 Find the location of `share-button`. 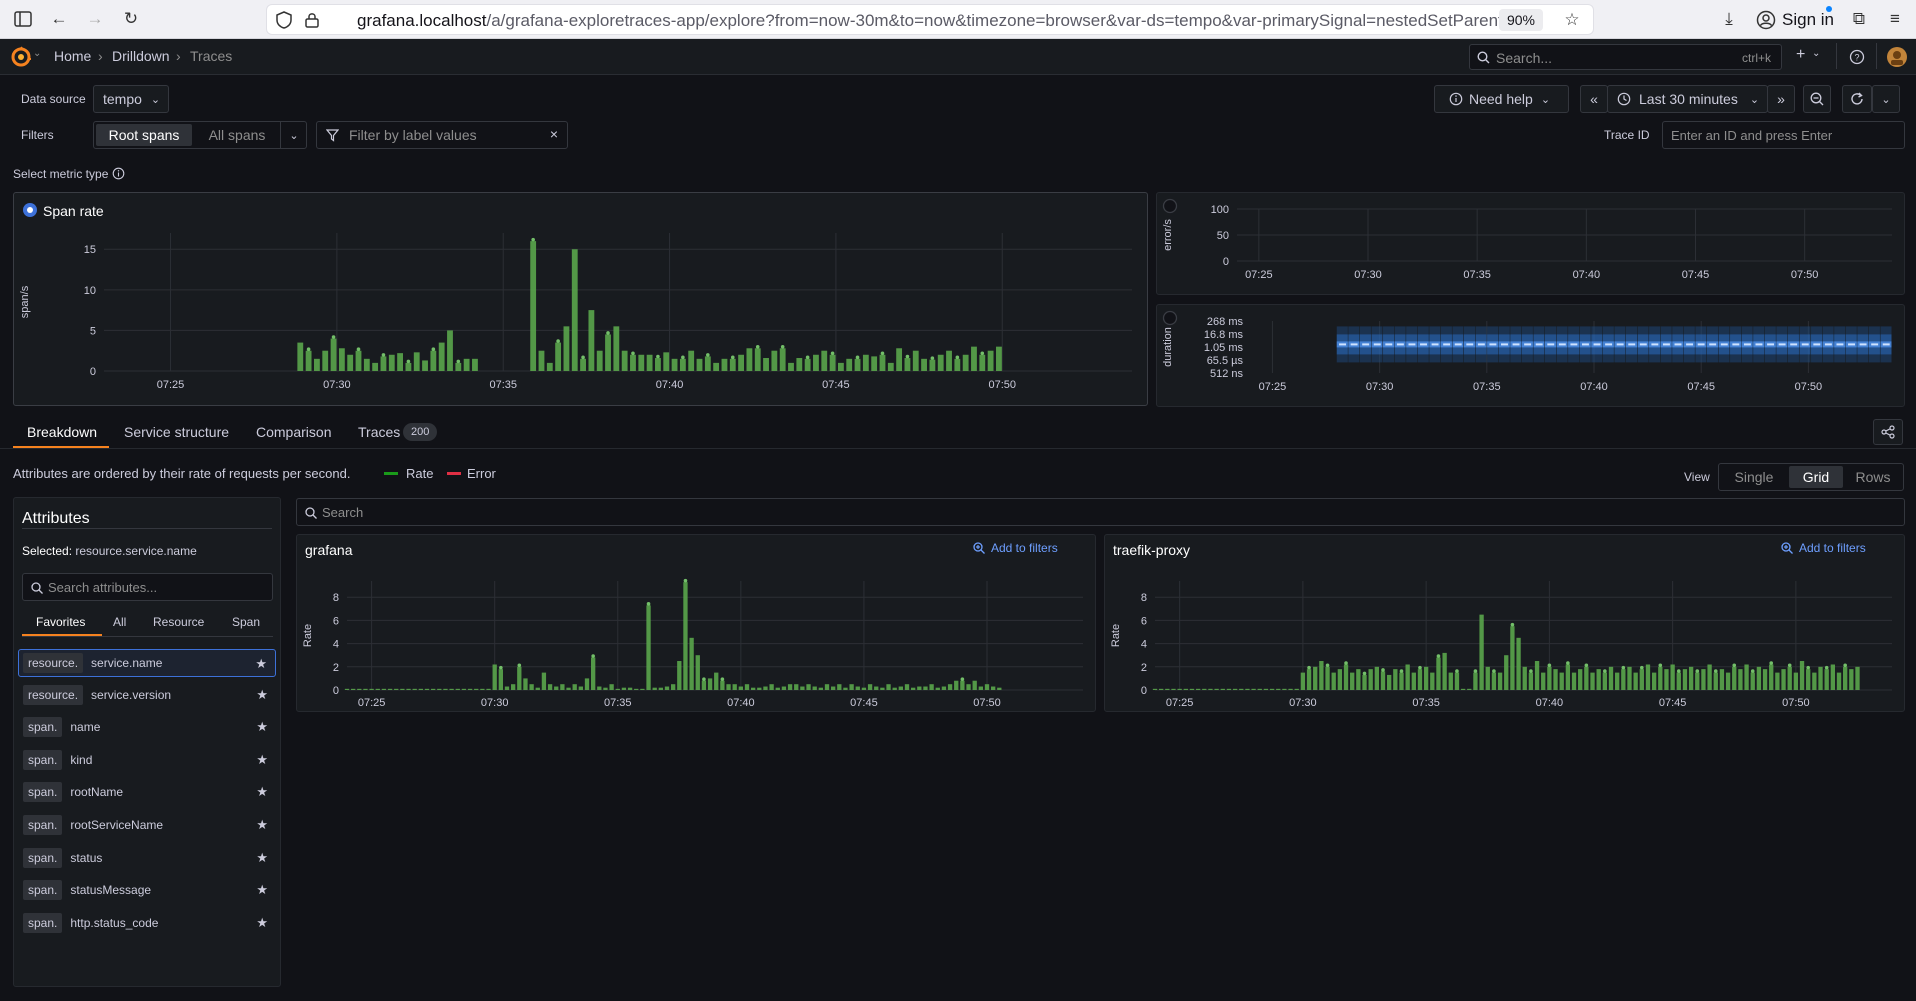

share-button is located at coordinates (1888, 432).